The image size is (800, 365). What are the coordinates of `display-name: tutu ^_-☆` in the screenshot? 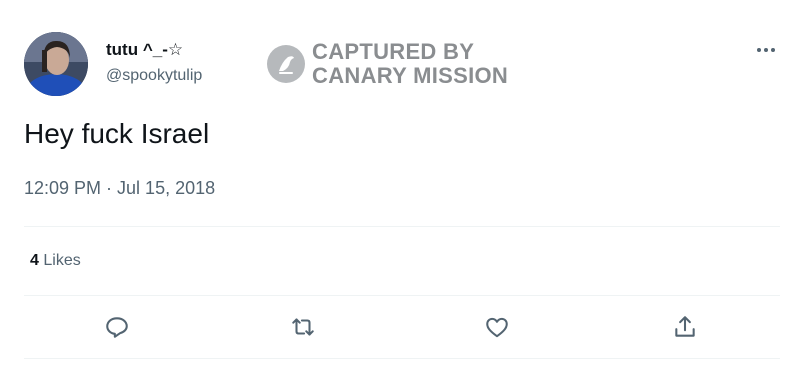 It's located at (144, 50).